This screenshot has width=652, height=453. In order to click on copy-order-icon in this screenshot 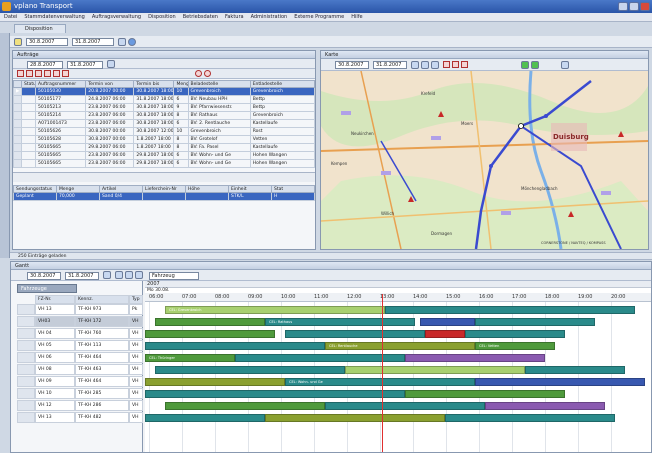, I will do `click(38, 73)`.